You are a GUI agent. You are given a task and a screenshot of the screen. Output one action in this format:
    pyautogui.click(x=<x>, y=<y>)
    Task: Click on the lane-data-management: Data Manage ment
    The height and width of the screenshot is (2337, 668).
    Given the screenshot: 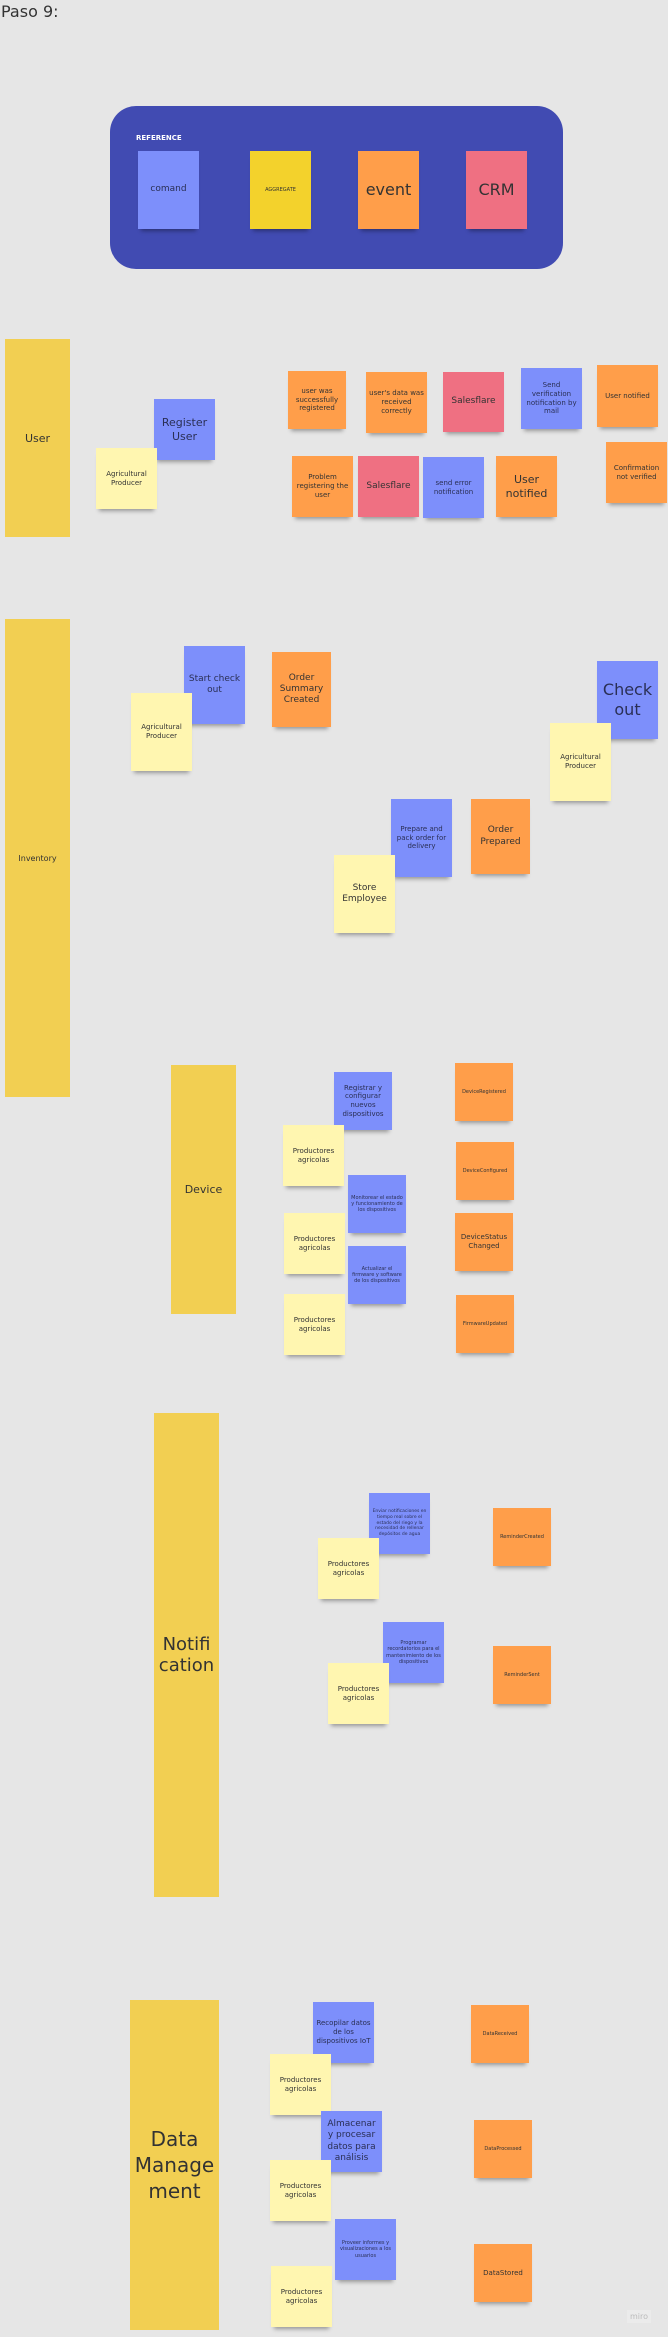 What is the action you would take?
    pyautogui.click(x=174, y=2165)
    